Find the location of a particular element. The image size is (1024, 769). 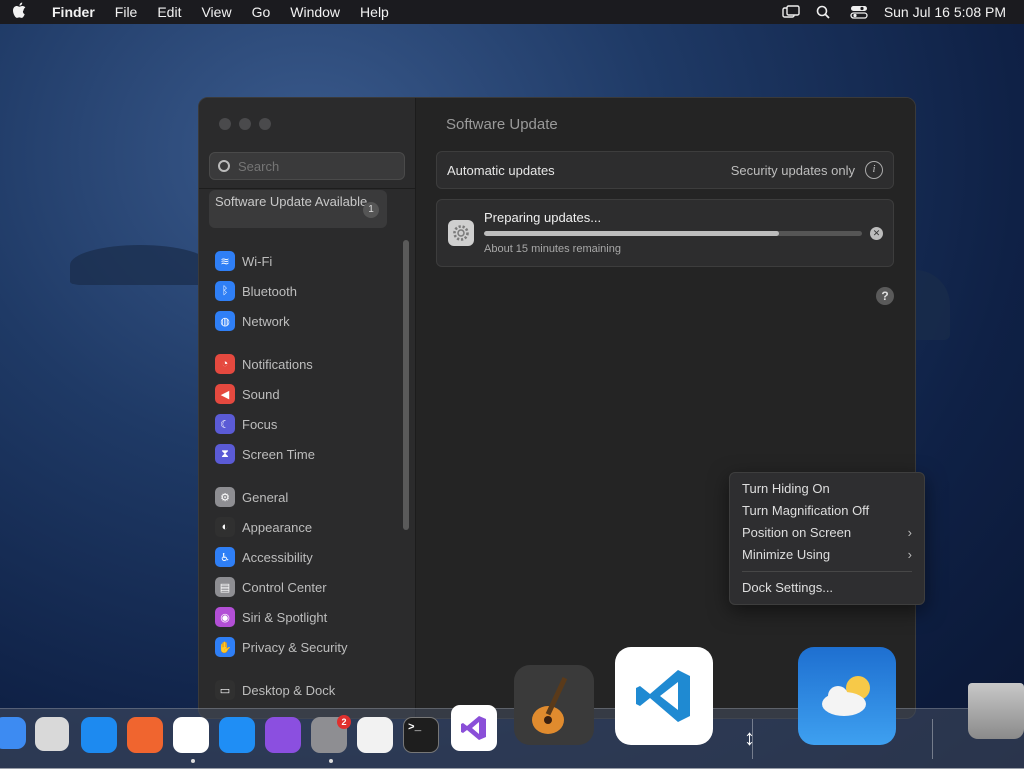

terminal-icon: >_ is located at coordinates (421, 735).